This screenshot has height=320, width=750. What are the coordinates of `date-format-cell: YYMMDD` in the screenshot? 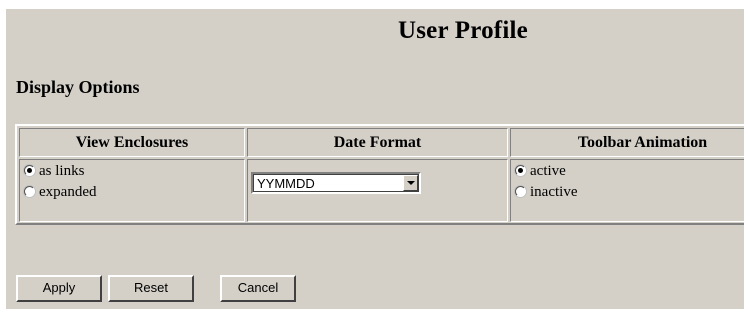 It's located at (377, 190).